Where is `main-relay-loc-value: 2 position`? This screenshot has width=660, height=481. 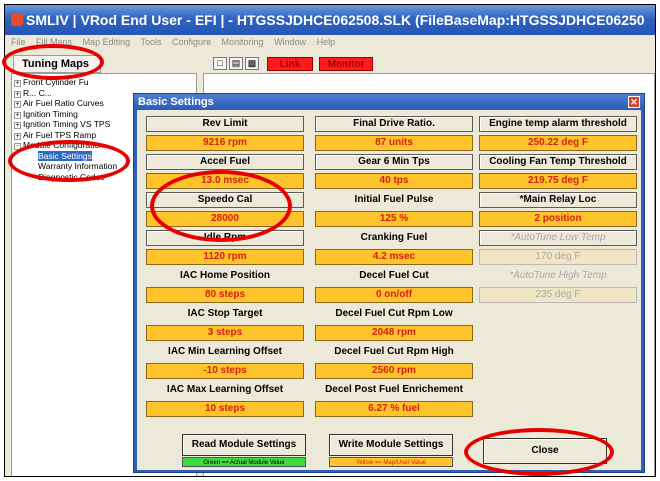
main-relay-loc-value: 2 position is located at coordinates (558, 219).